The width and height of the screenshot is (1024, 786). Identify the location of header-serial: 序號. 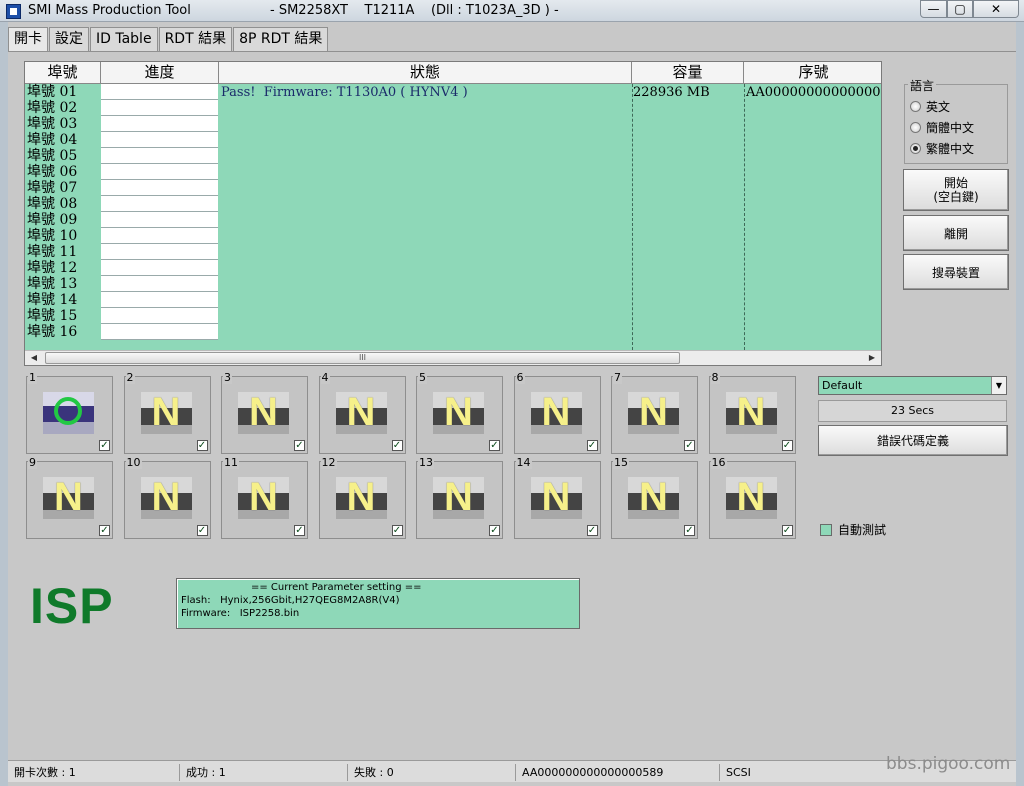
(812, 72).